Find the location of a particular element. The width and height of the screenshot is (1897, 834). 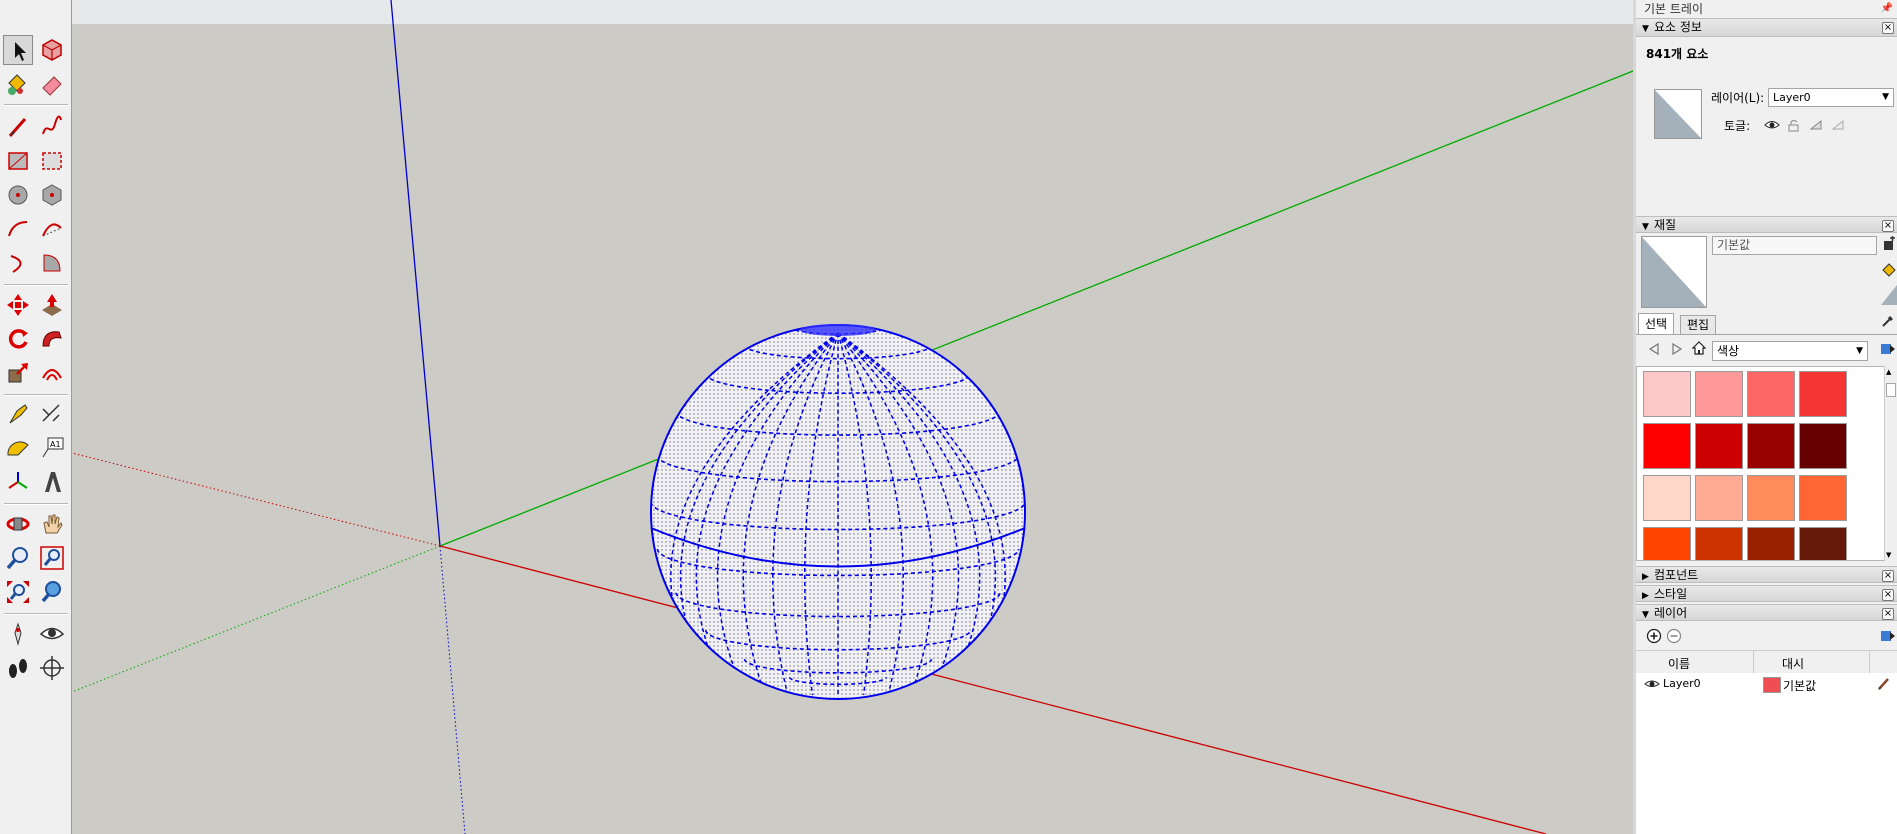

zoom-extents-button is located at coordinates (18, 592).